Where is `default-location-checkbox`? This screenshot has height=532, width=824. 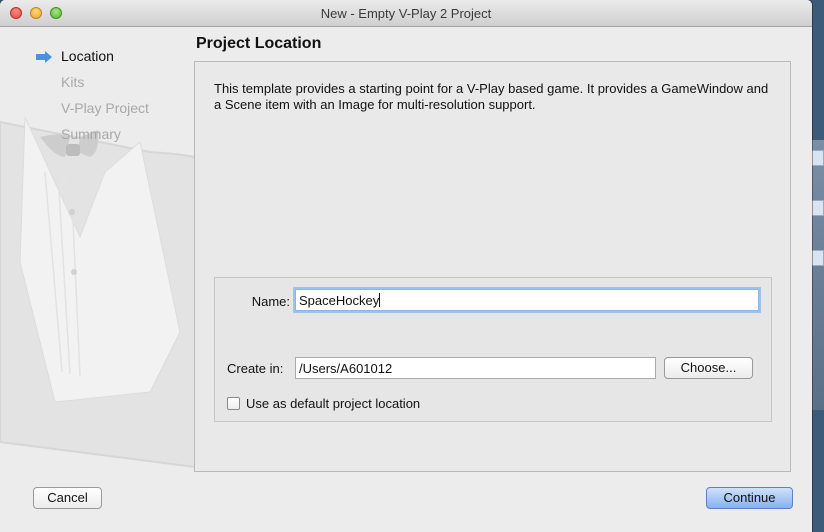
default-location-checkbox is located at coordinates (233, 403).